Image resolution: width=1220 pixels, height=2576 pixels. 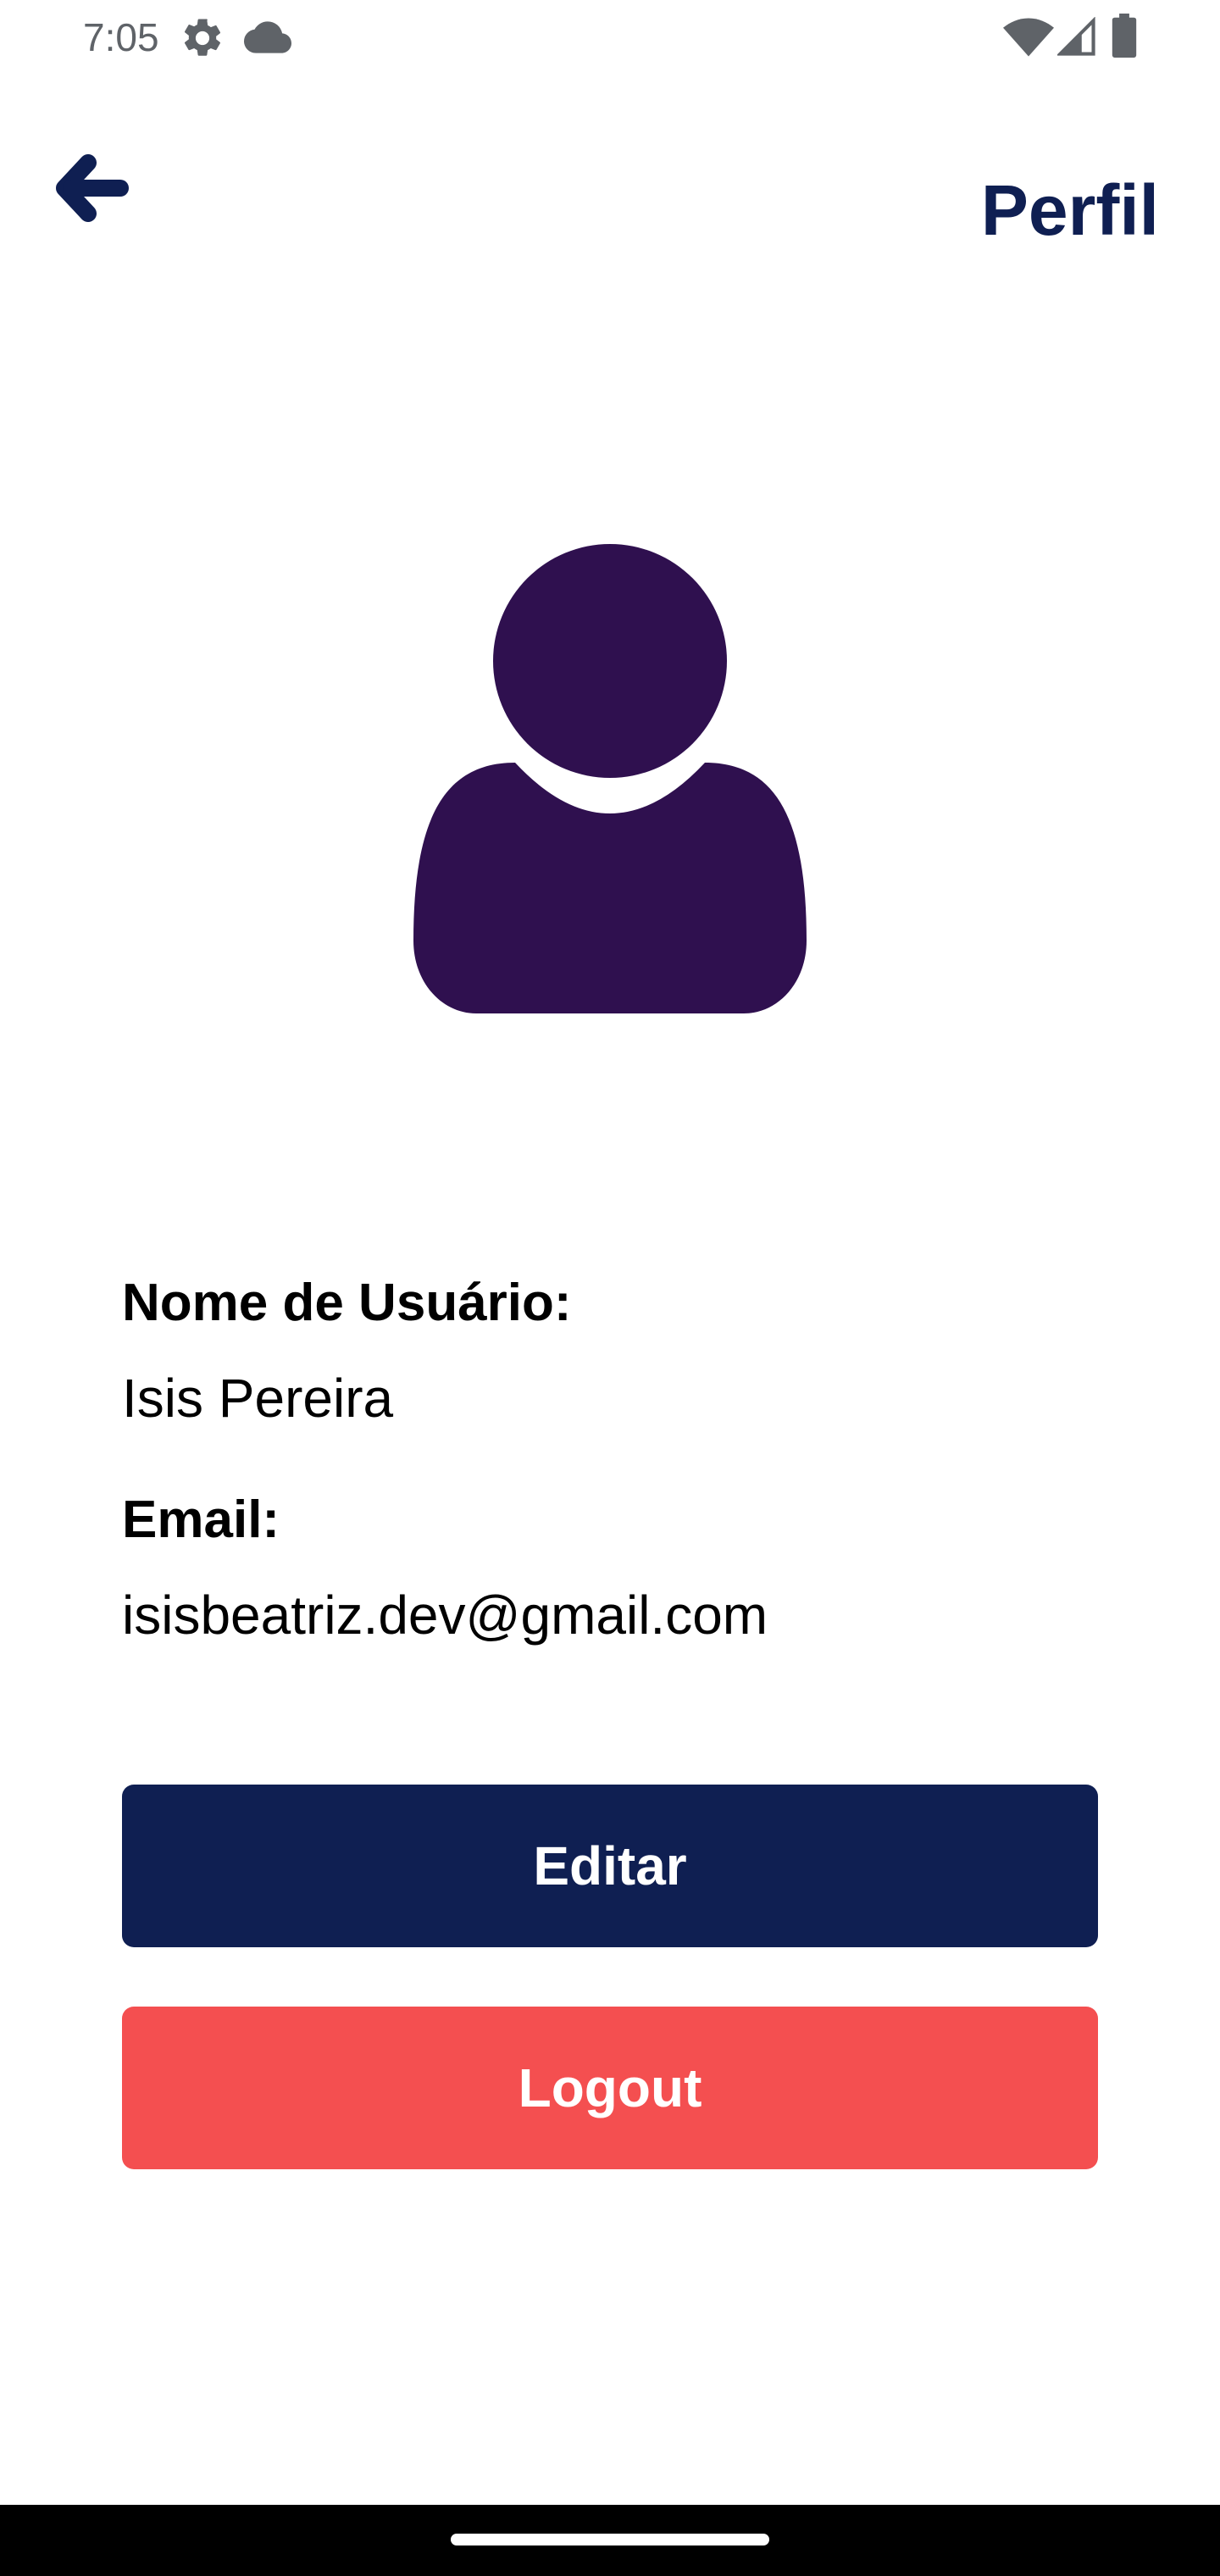 I want to click on back-button, so click(x=94, y=190).